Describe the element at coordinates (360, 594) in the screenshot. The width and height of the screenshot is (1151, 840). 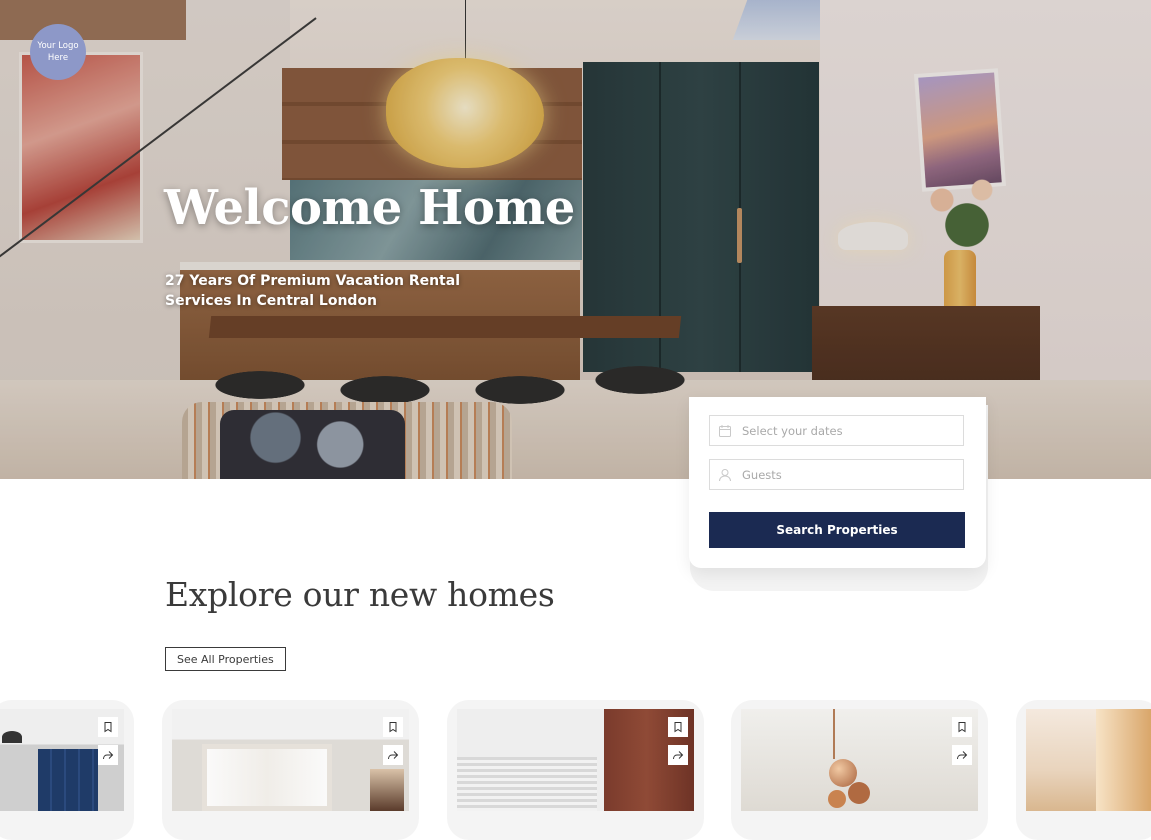
I see `section-title: Explore our new homes` at that location.